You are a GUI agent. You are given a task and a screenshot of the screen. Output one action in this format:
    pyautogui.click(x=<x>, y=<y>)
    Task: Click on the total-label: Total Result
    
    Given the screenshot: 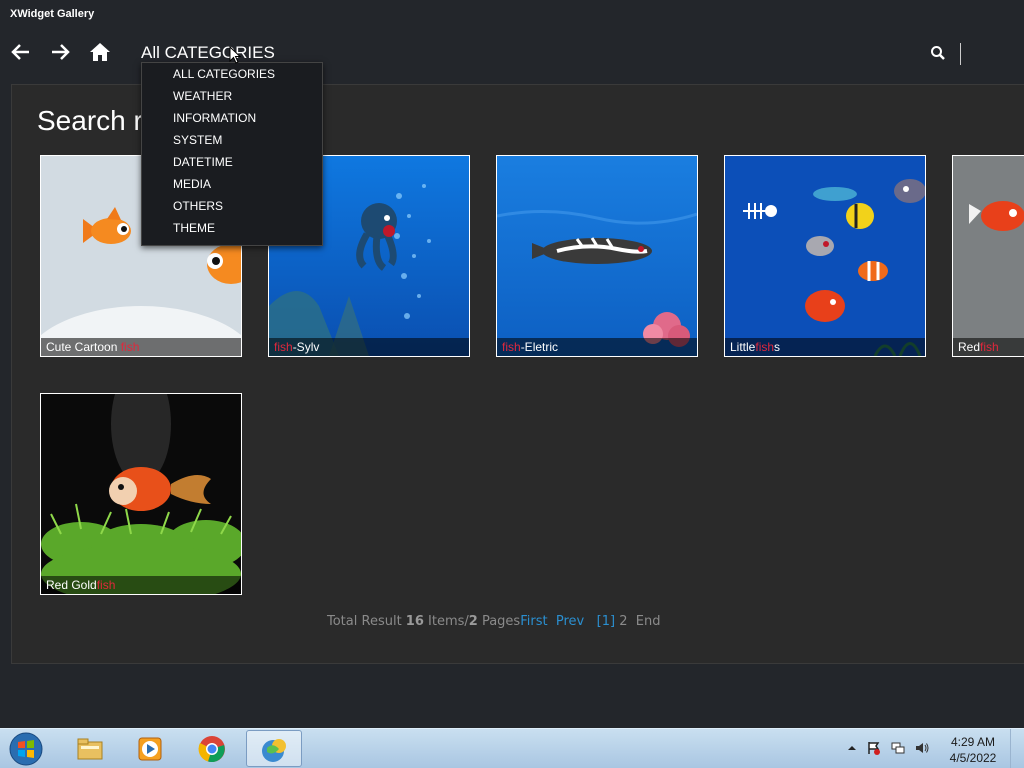 What is the action you would take?
    pyautogui.click(x=366, y=621)
    